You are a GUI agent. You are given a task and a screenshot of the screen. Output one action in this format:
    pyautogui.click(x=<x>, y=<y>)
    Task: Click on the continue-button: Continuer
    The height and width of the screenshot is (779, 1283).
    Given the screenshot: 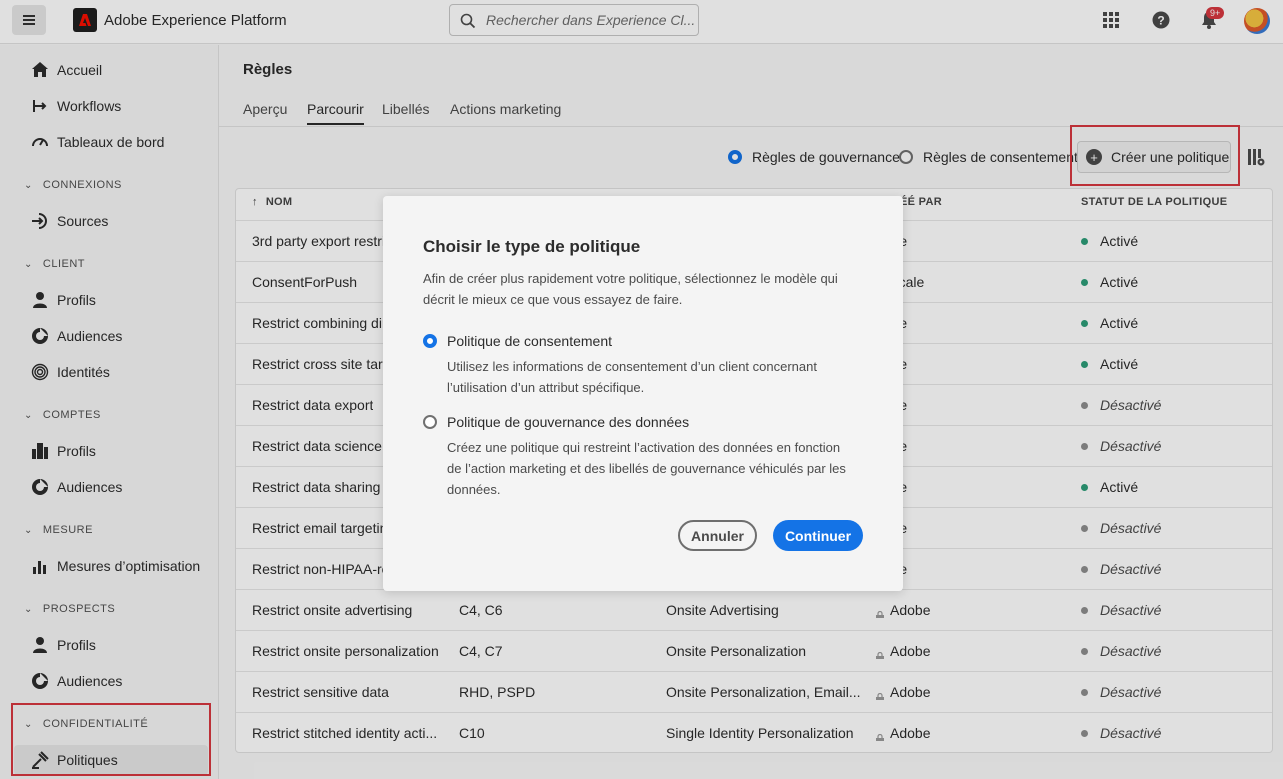 What is the action you would take?
    pyautogui.click(x=818, y=535)
    